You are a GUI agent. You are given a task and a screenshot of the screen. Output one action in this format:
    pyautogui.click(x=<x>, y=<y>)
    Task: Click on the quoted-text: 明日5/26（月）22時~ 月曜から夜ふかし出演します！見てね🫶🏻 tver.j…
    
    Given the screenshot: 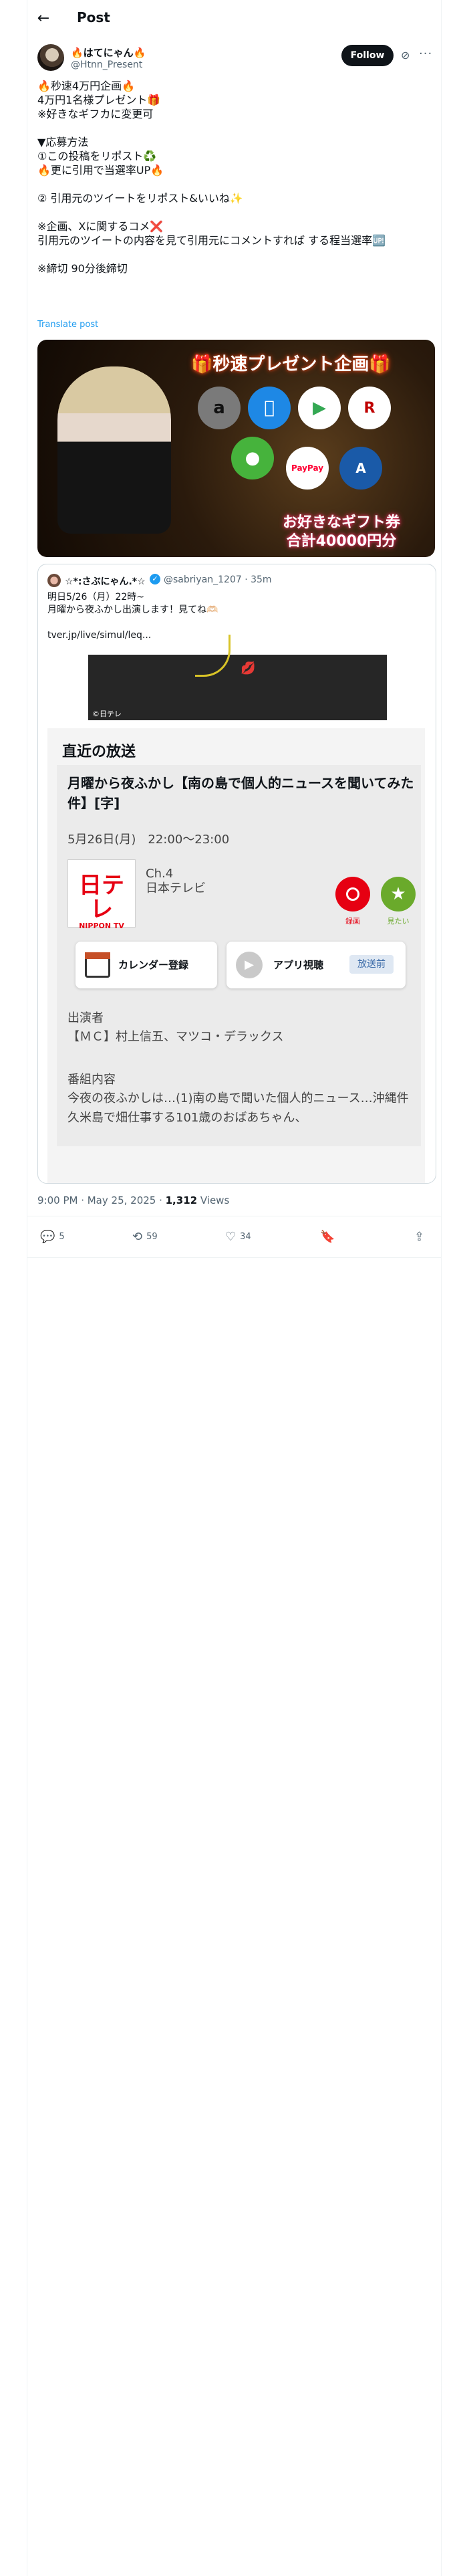 What is the action you would take?
    pyautogui.click(x=132, y=617)
    